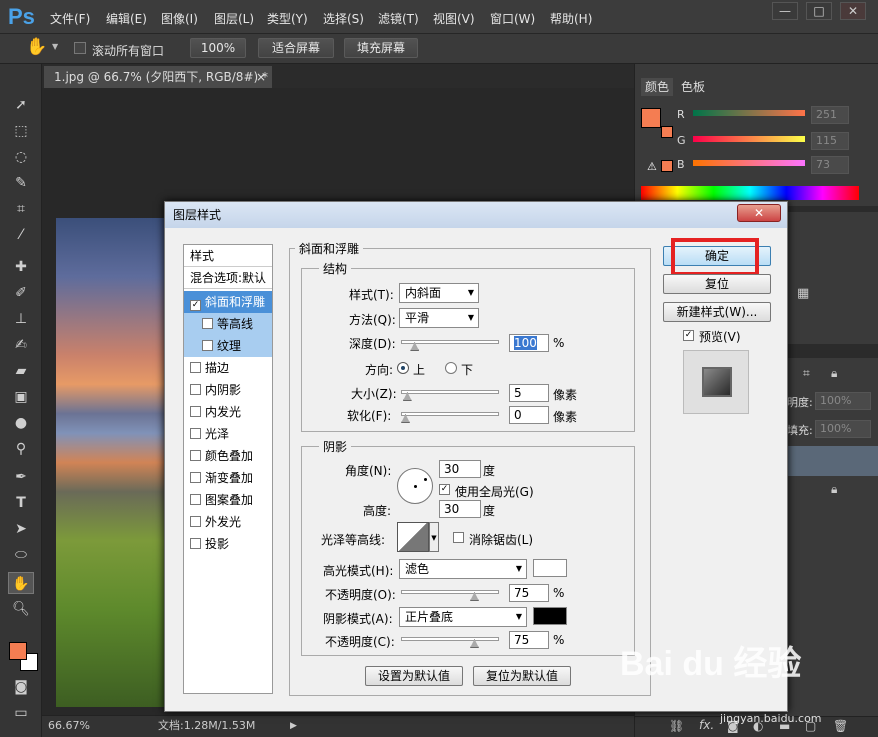 The height and width of the screenshot is (737, 878). What do you see at coordinates (785, 11) in the screenshot?
I see `minimize-button: —` at bounding box center [785, 11].